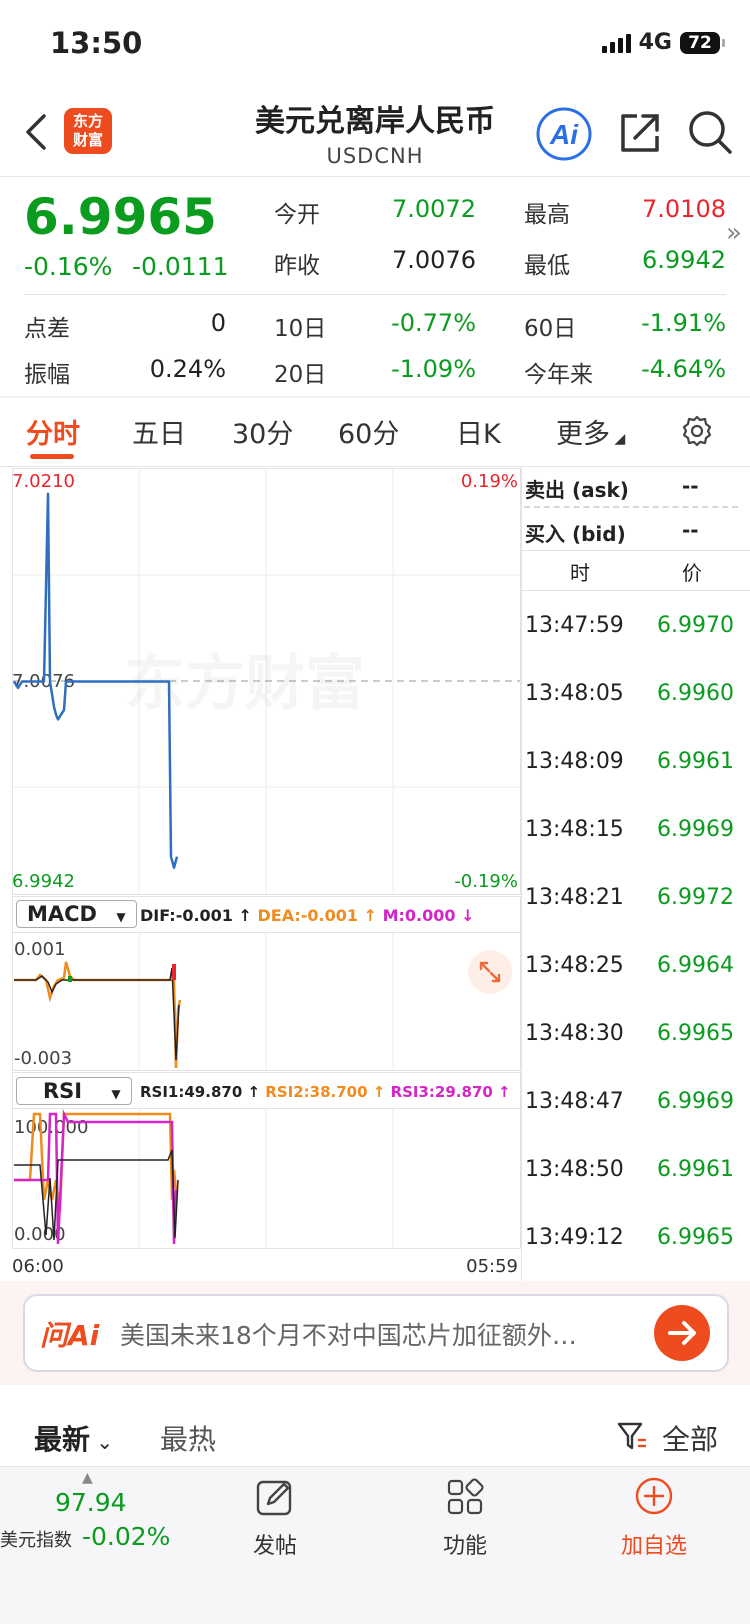 The width and height of the screenshot is (750, 1624). Describe the element at coordinates (188, 1438) in the screenshot. I see `feed-tab-hot: 最热` at that location.